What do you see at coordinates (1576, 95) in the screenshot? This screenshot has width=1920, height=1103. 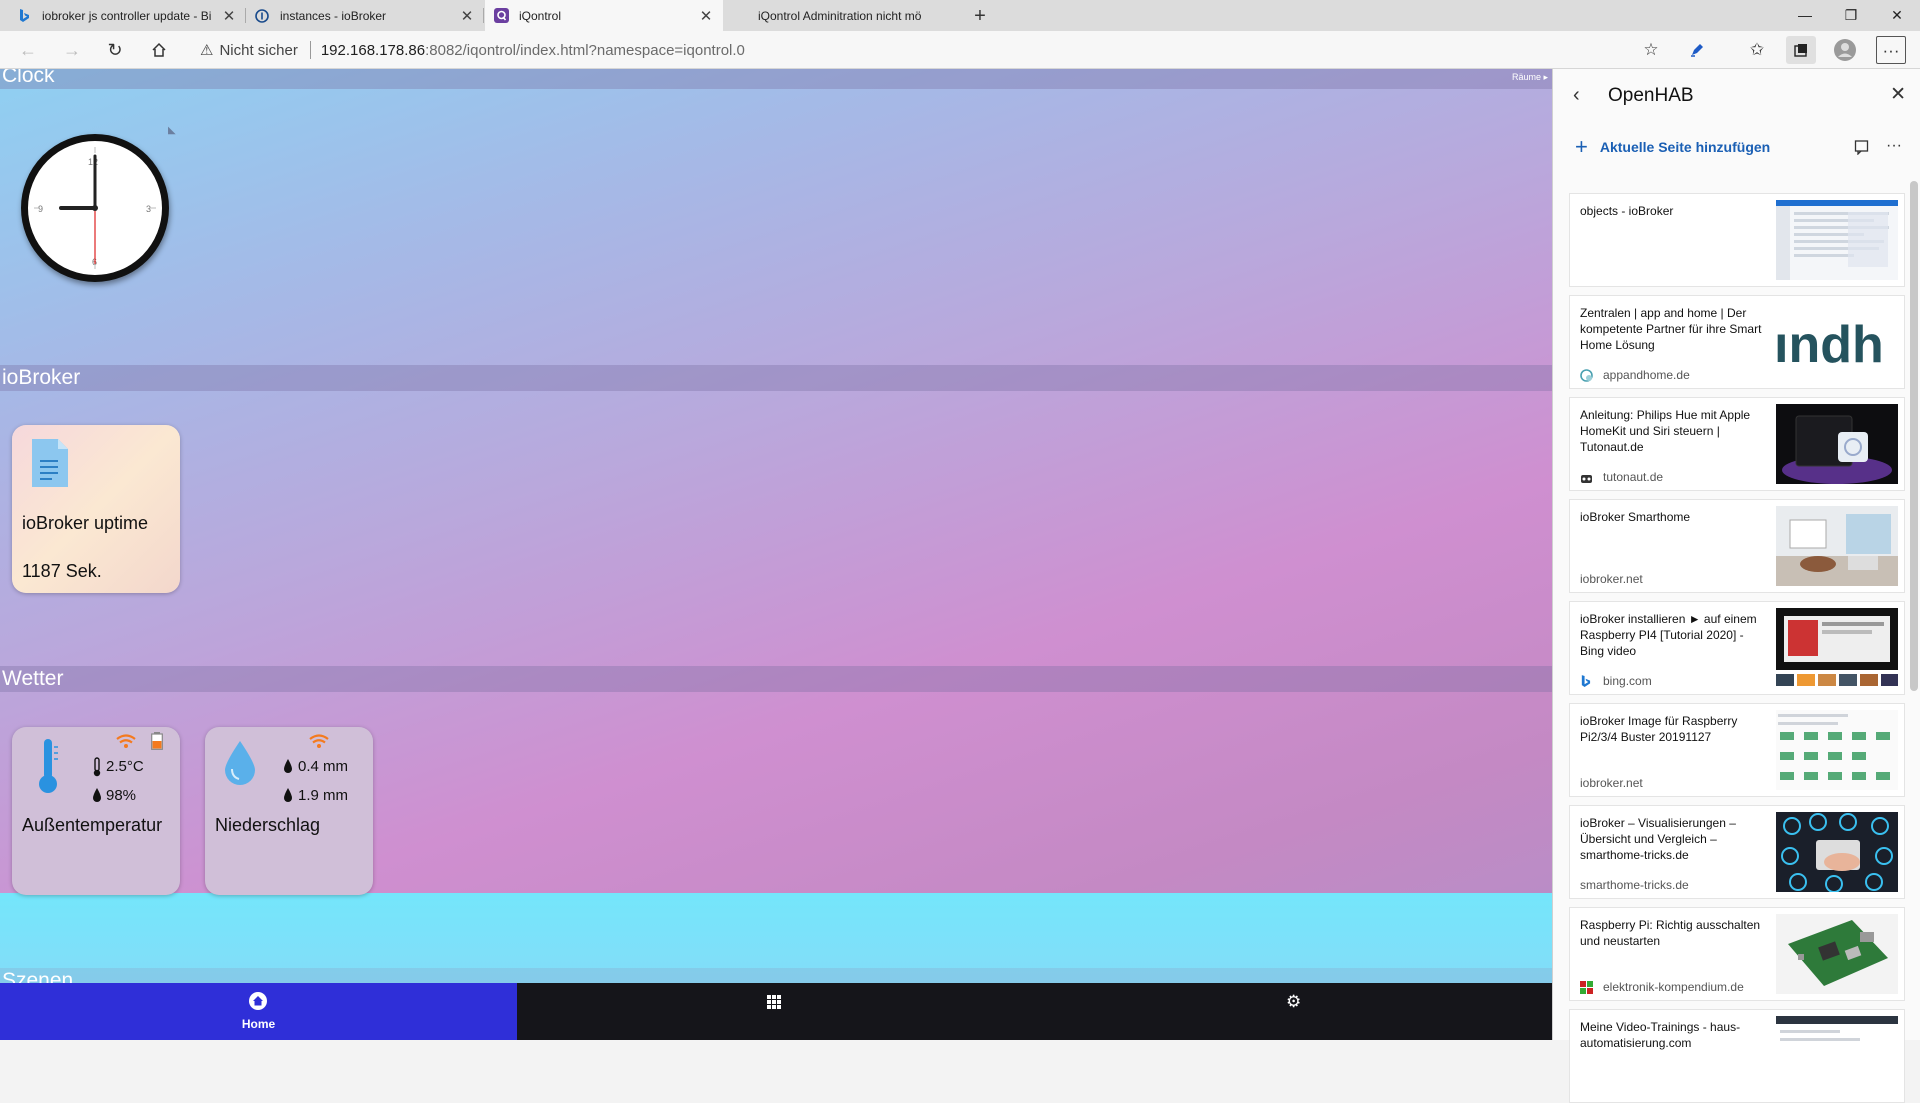 I see `back-chevron-icon: ‹` at bounding box center [1576, 95].